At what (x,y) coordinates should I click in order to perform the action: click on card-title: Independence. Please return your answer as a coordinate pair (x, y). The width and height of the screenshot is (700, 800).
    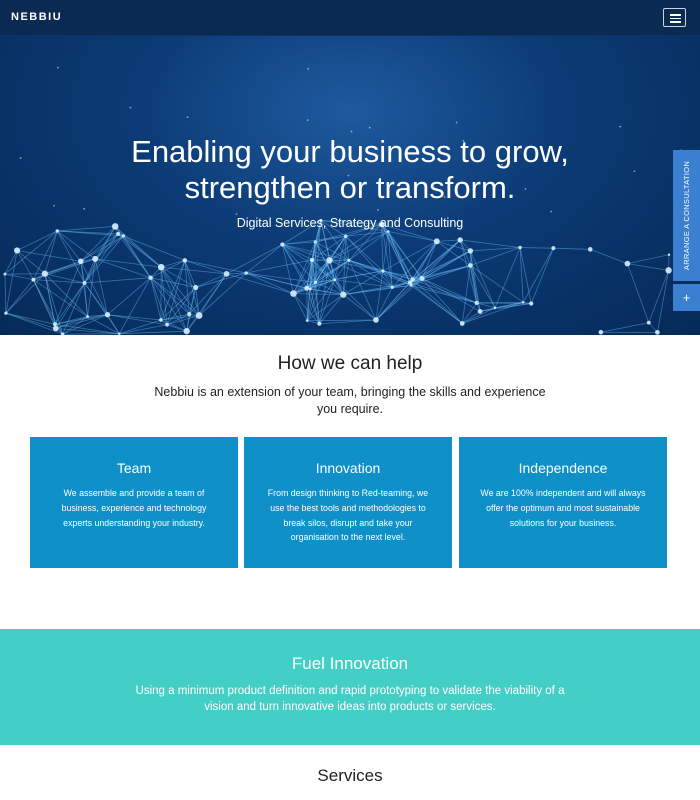
    Looking at the image, I should click on (563, 468).